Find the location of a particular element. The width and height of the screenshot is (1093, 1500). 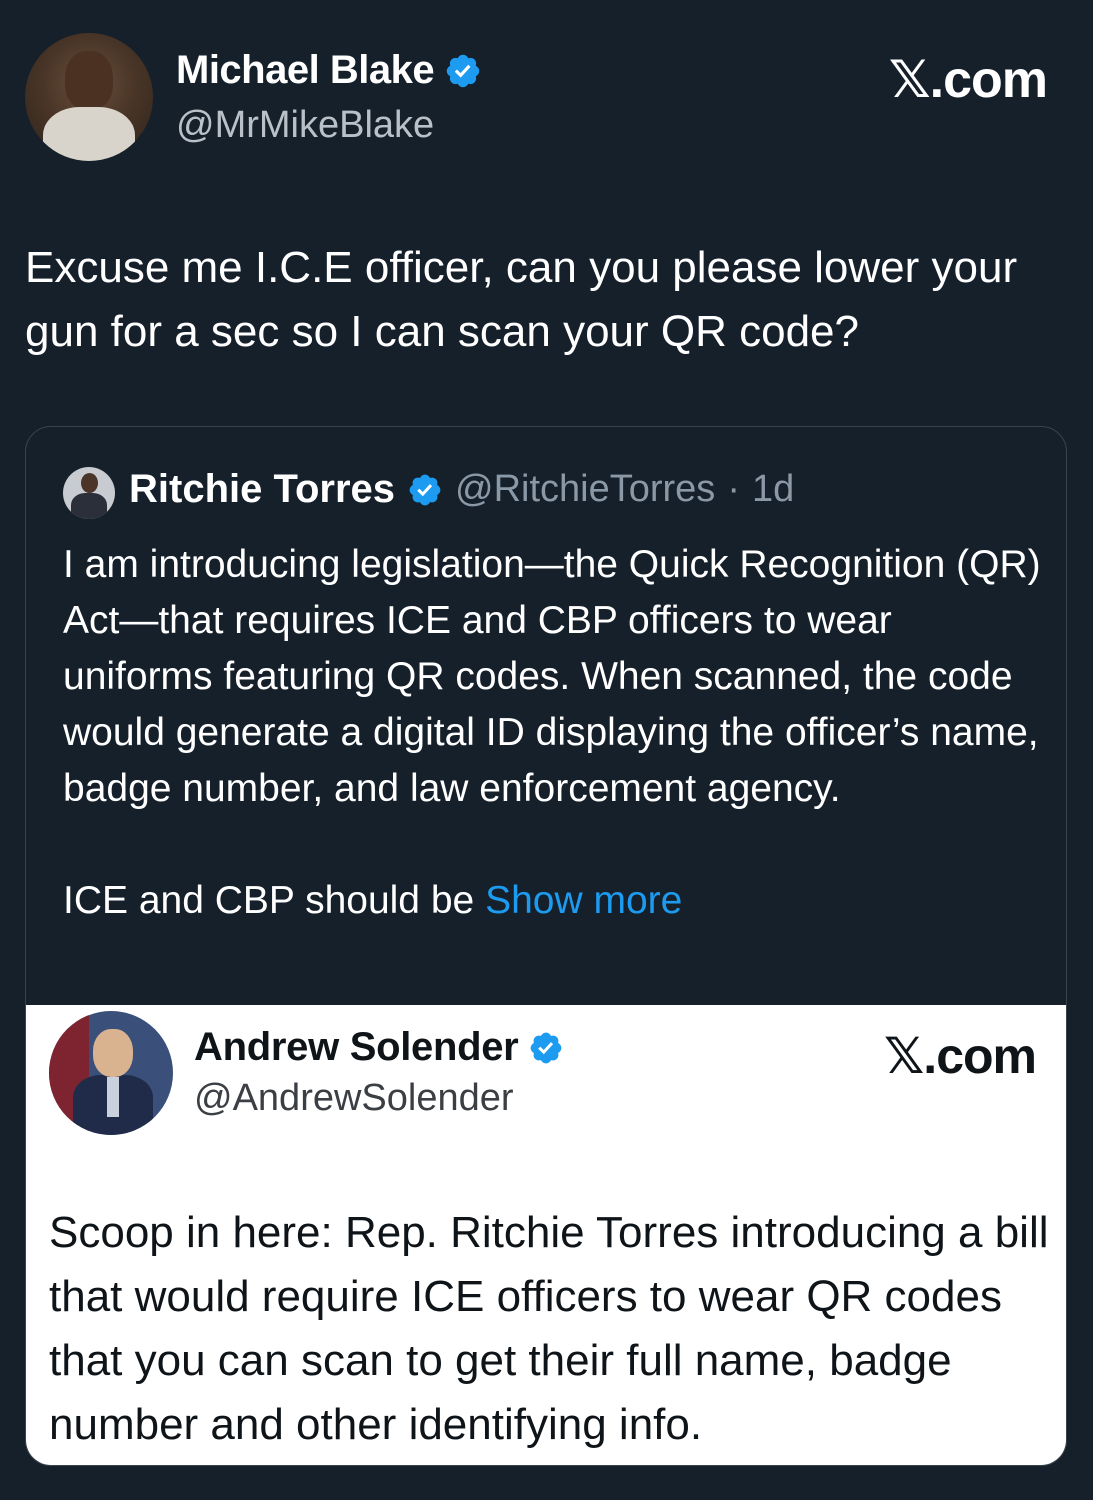

quoted-author-avatar is located at coordinates (89, 493).